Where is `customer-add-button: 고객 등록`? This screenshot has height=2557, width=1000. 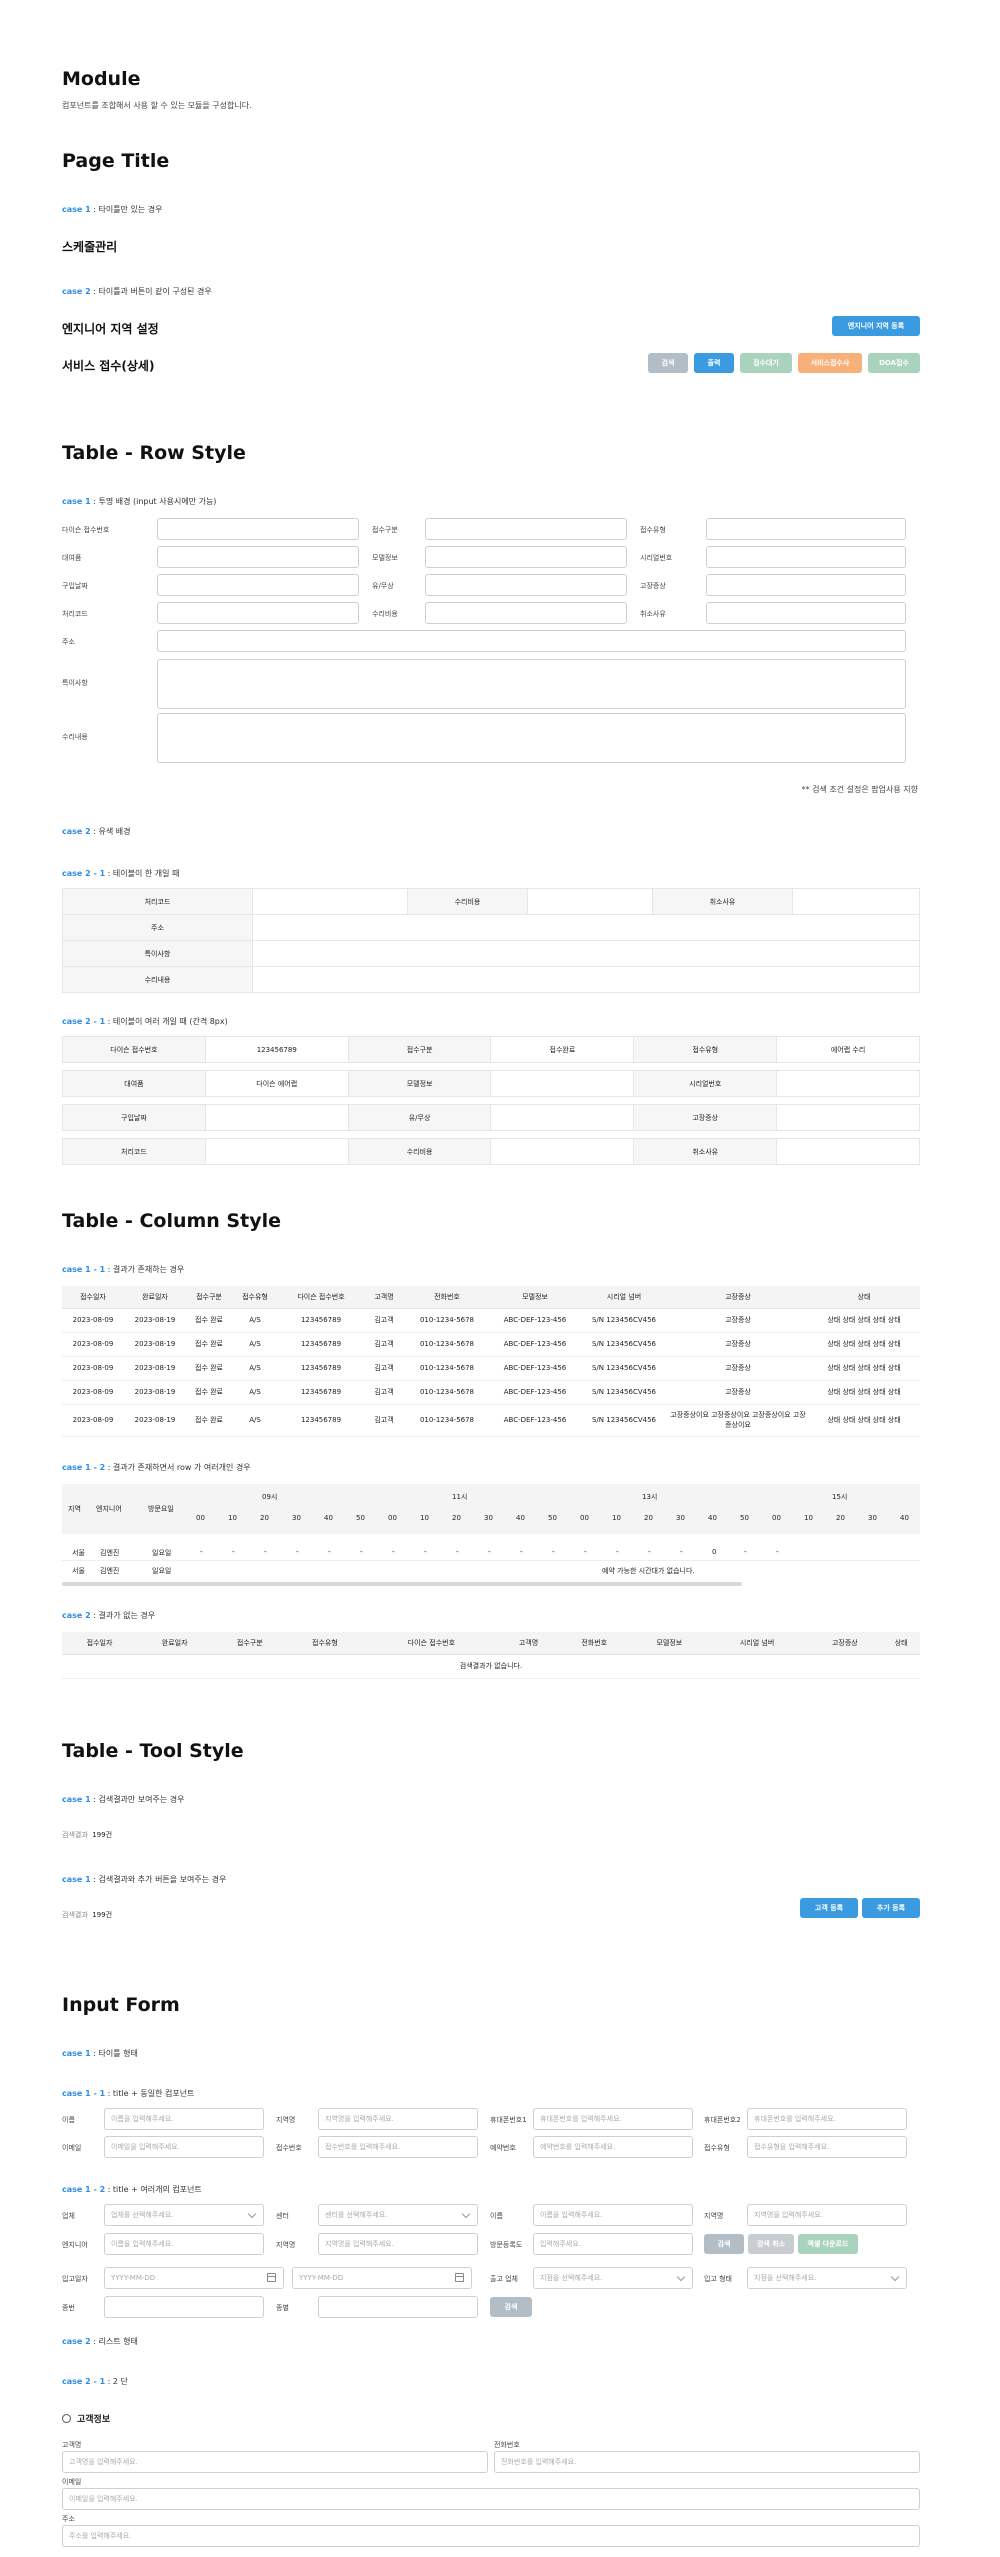
customer-add-button: 고객 등록 is located at coordinates (829, 1908).